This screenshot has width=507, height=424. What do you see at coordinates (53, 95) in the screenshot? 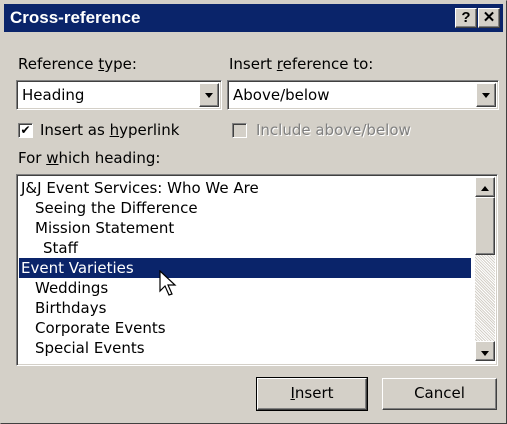
I see `reference-type-value: Heading` at bounding box center [53, 95].